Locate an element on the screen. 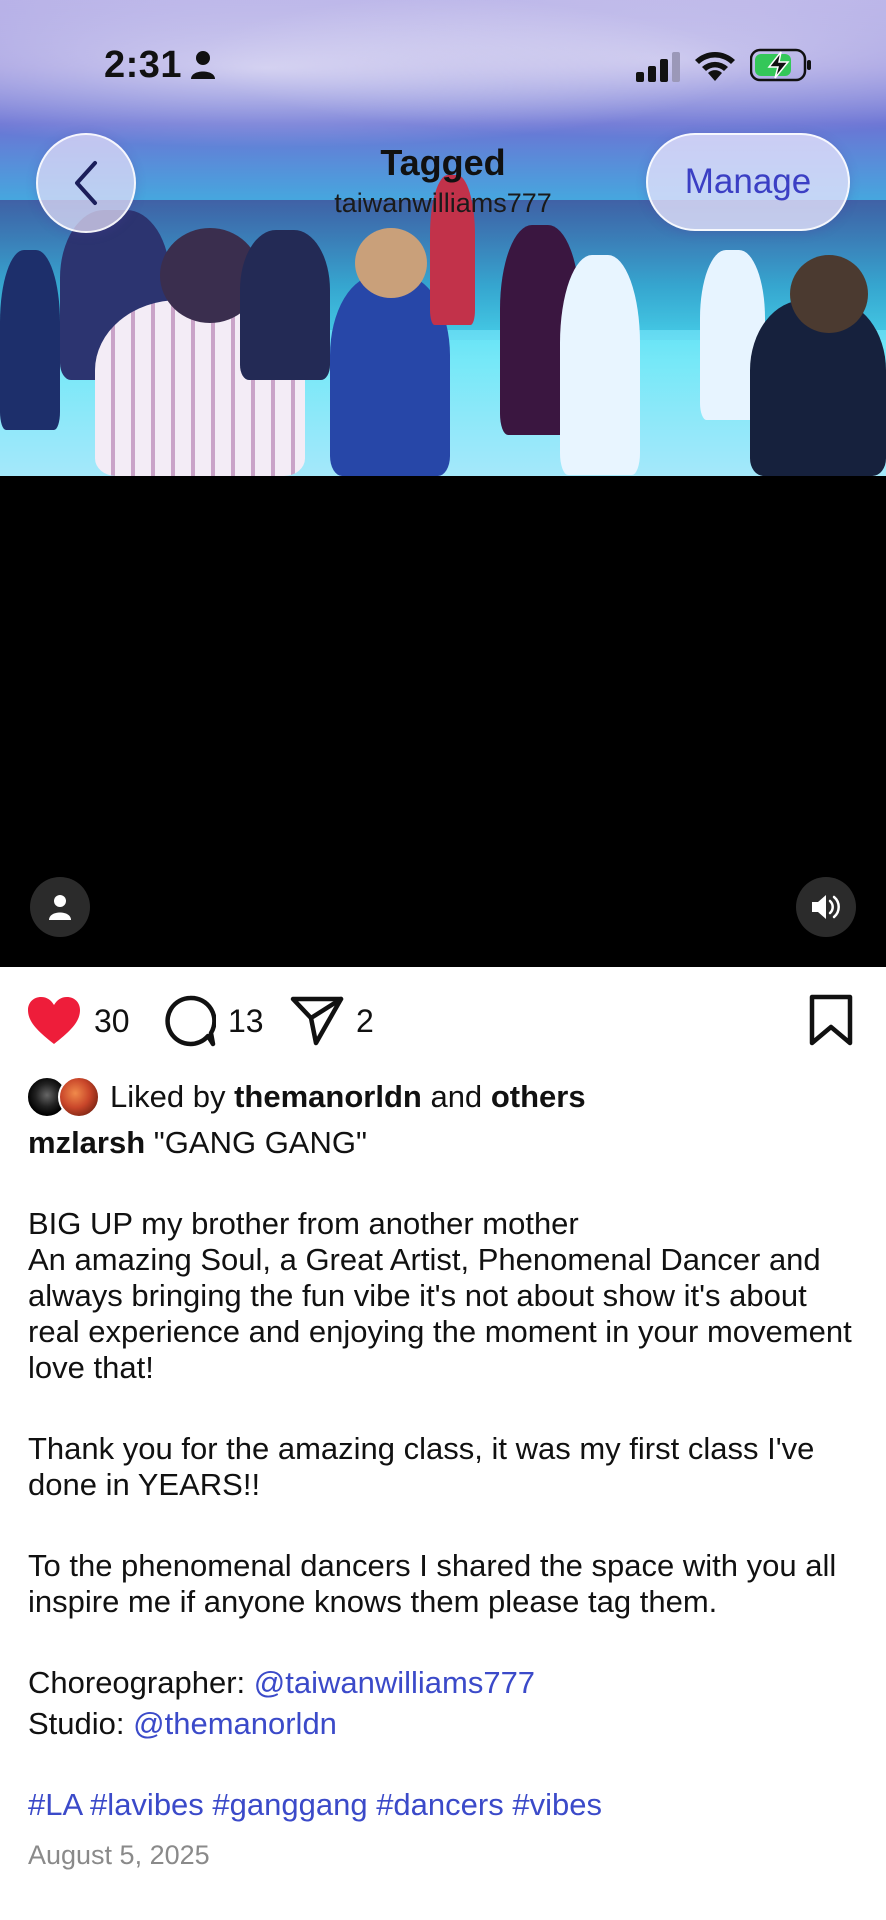 The width and height of the screenshot is (886, 1920). shares-count: 2 is located at coordinates (365, 1021).